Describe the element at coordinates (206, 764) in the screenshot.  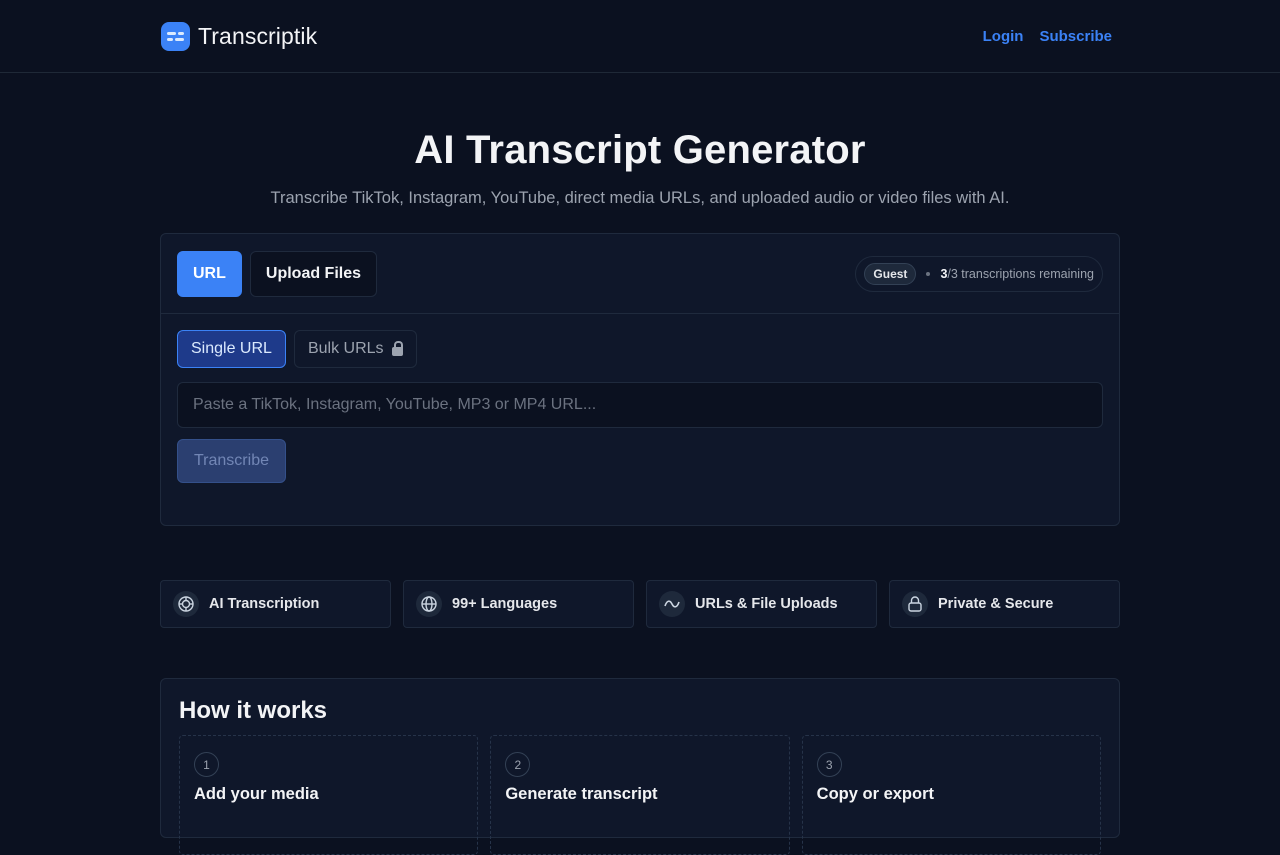
I see `step-number: 1` at that location.